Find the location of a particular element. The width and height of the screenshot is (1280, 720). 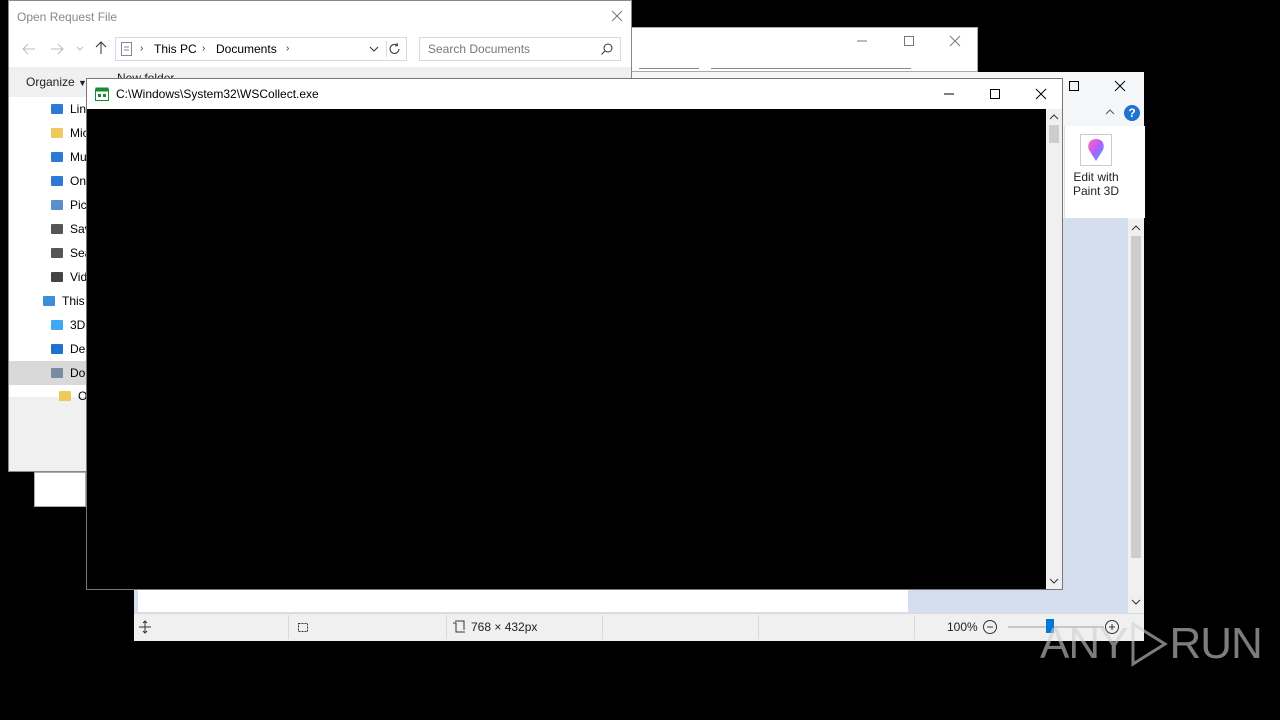

background-window-close is located at coordinates (955, 41).